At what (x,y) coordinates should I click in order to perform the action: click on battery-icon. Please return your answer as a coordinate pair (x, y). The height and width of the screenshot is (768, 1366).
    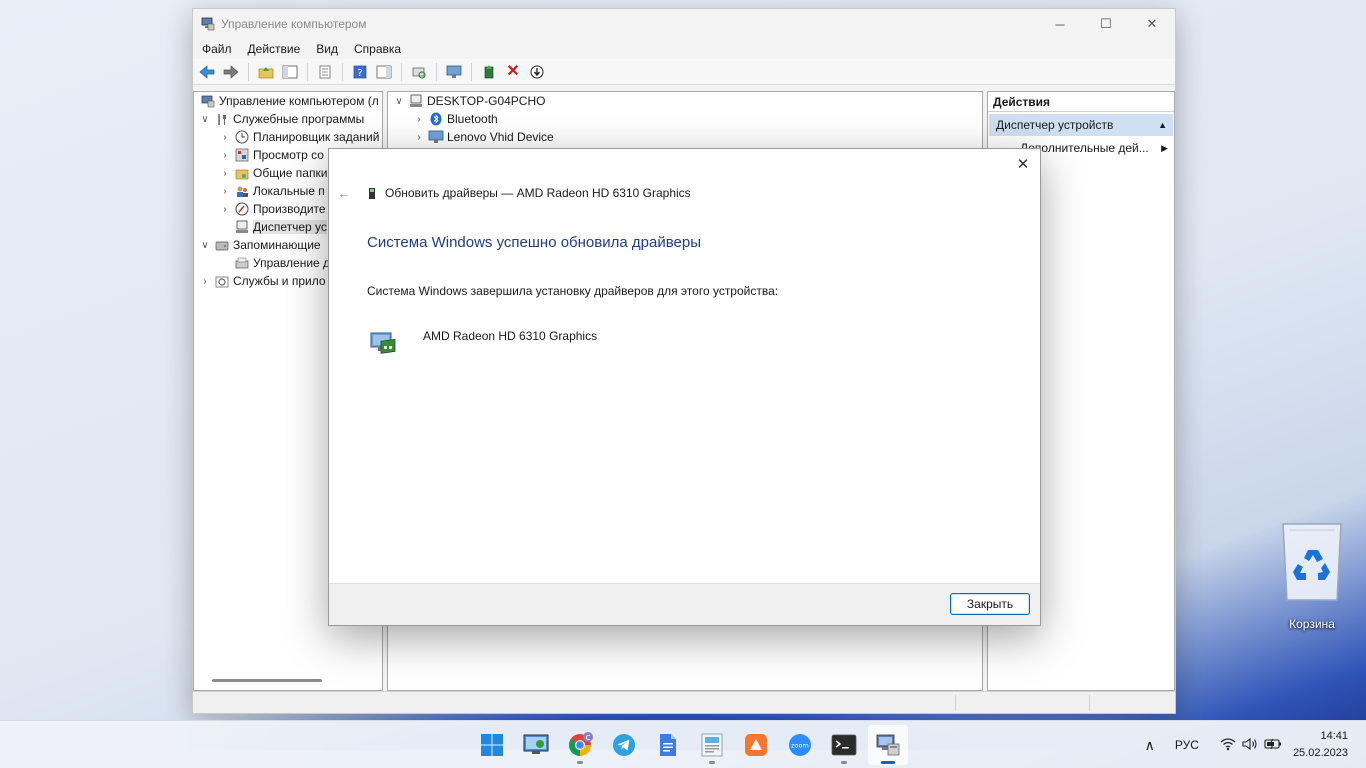
    Looking at the image, I should click on (1273, 745).